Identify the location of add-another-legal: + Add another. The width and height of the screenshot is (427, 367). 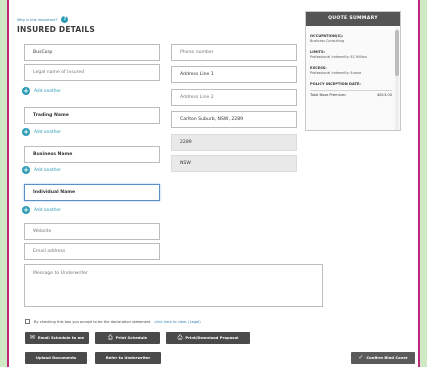
(41, 91).